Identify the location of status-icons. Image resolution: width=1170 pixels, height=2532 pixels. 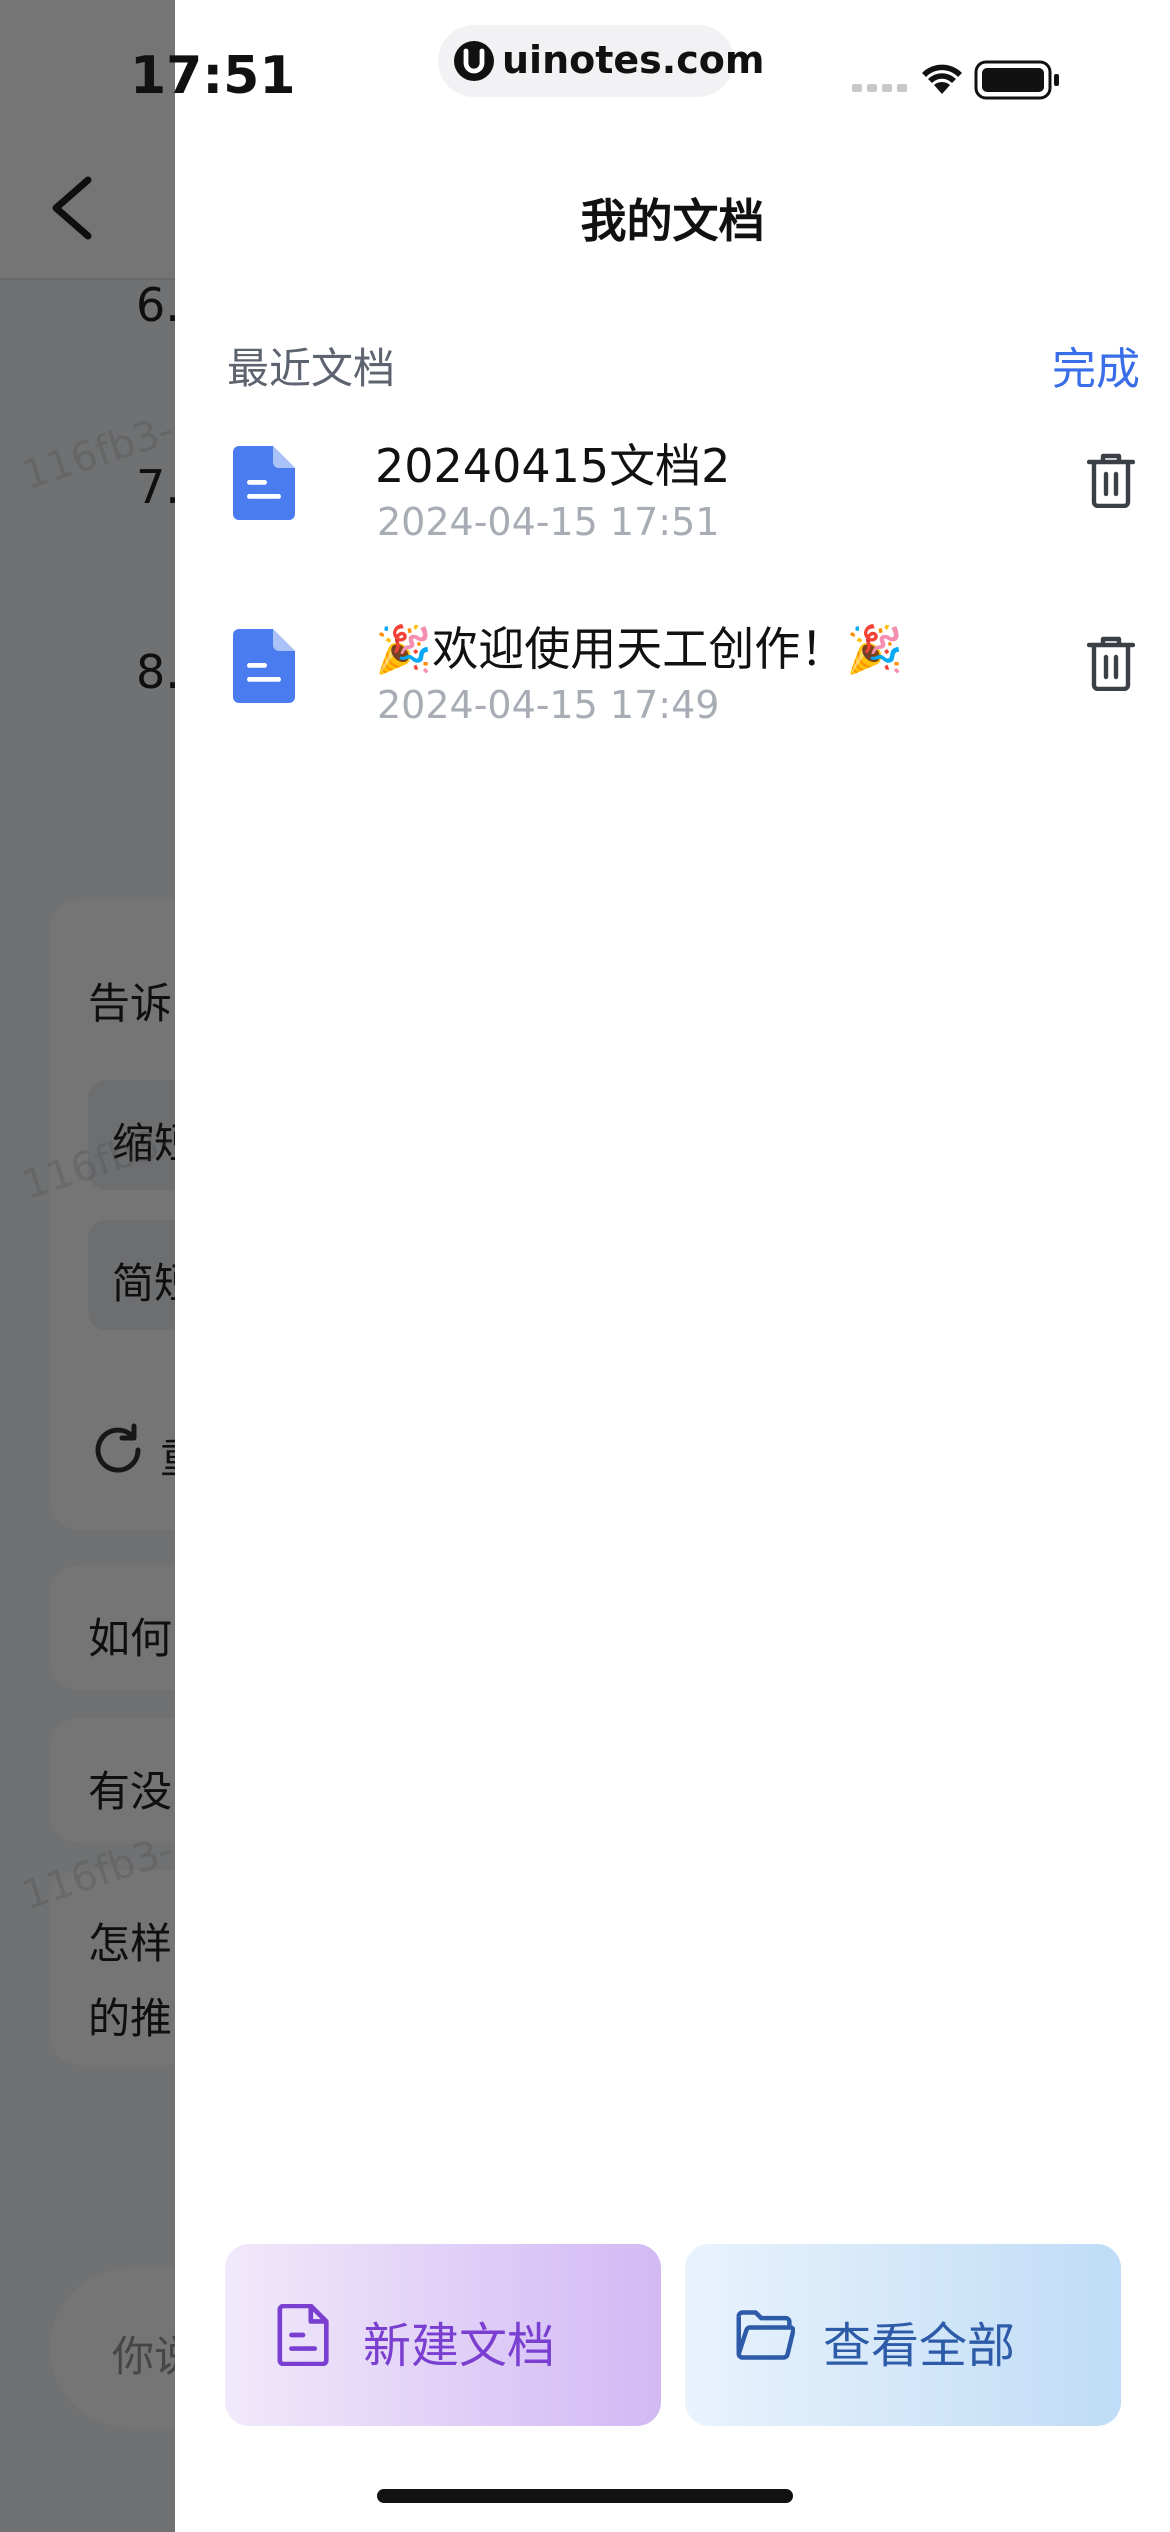
(955, 80).